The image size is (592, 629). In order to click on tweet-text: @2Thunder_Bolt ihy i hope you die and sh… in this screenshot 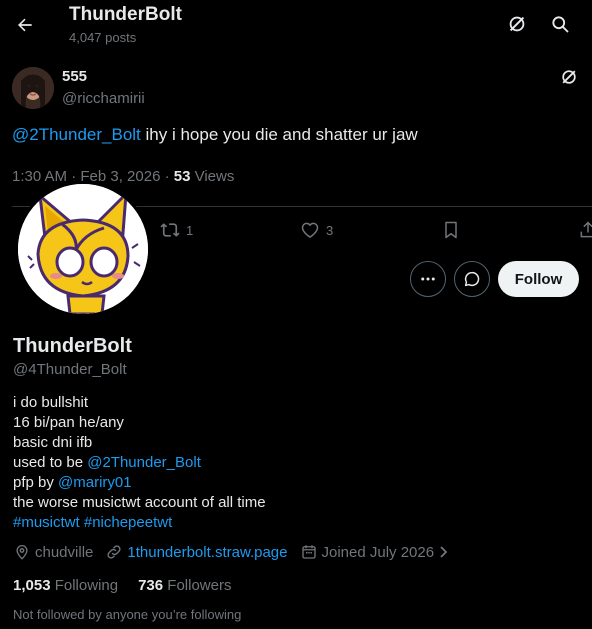, I will do `click(215, 135)`.